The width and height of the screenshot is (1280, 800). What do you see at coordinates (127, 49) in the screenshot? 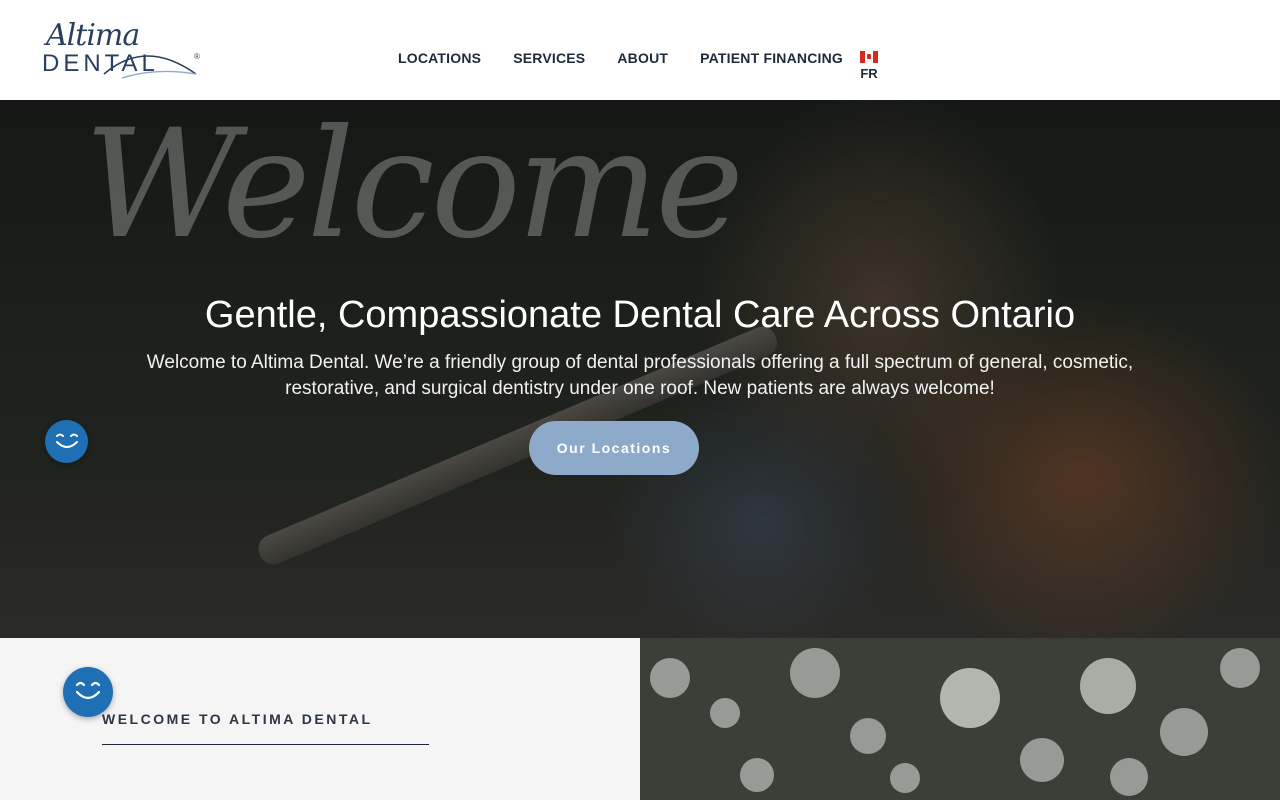
I see `altima-dental-logo: Altima DENTAL ®` at bounding box center [127, 49].